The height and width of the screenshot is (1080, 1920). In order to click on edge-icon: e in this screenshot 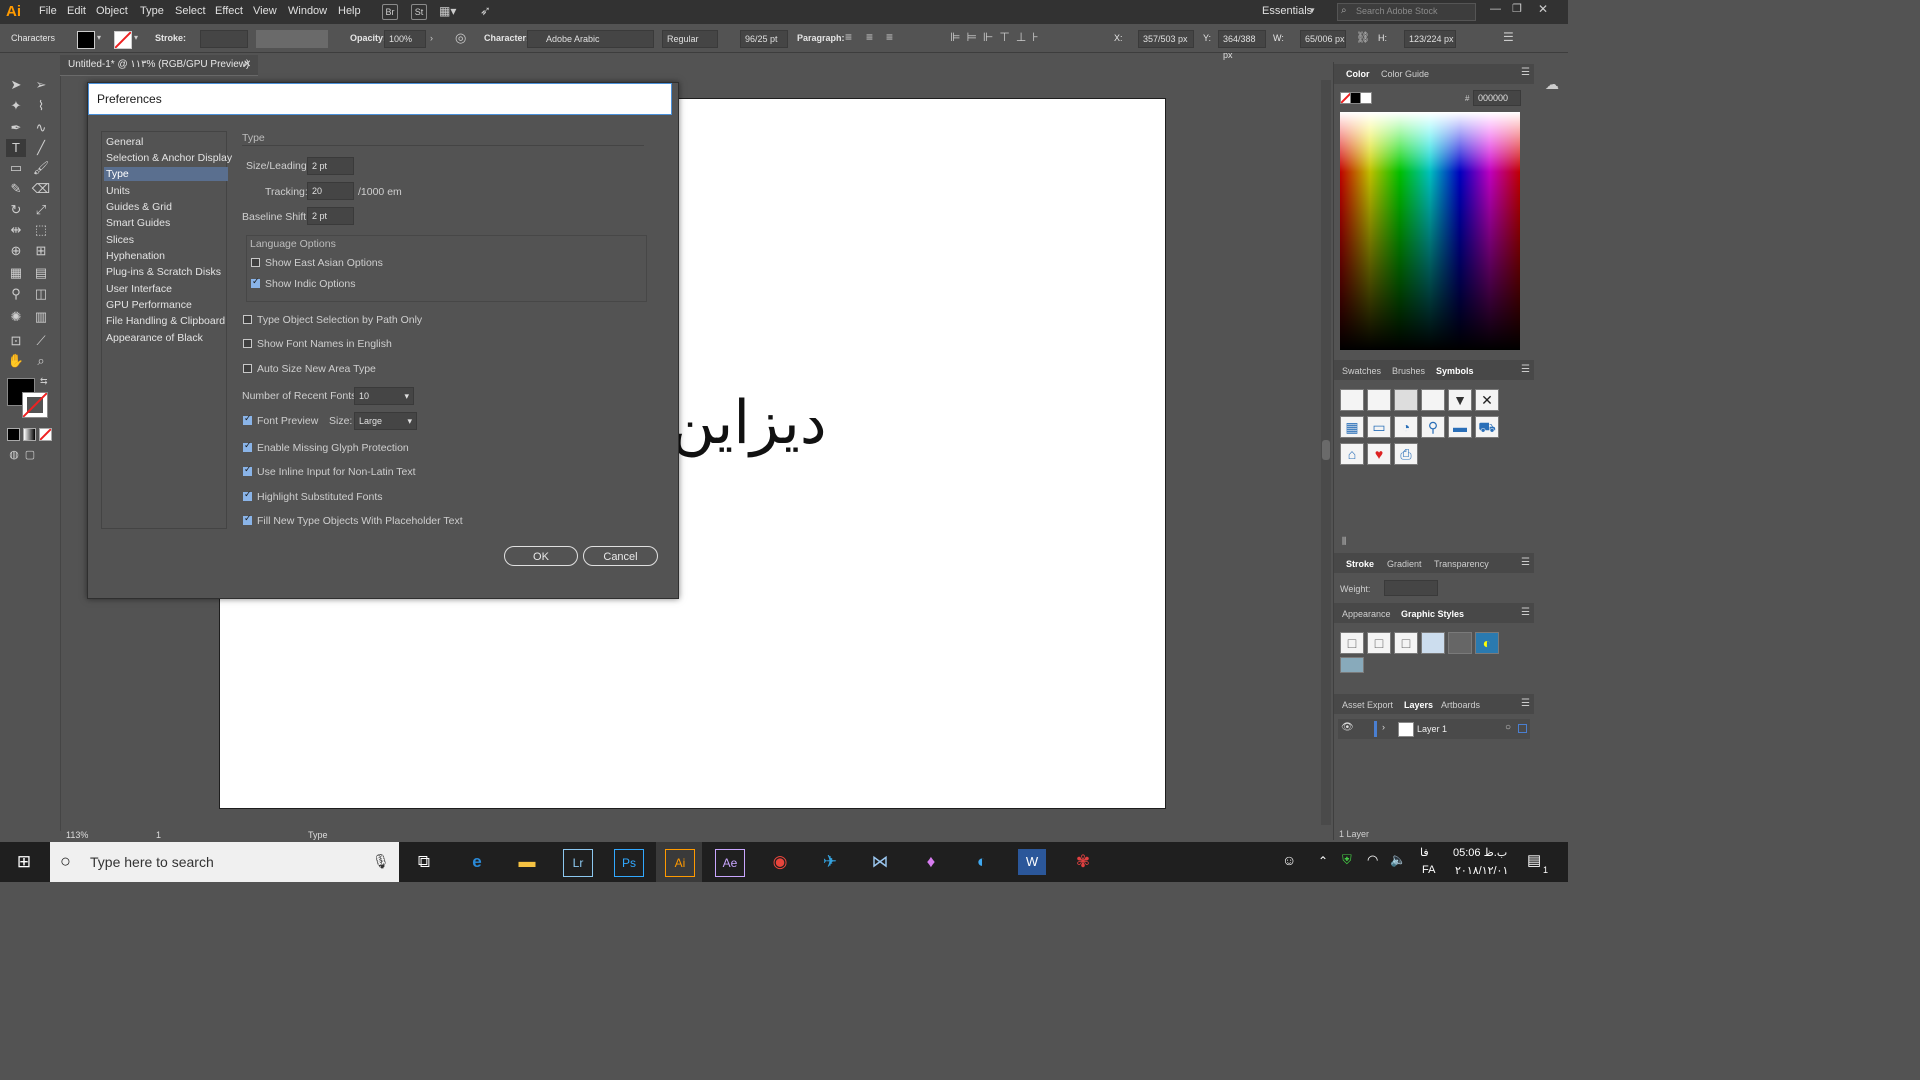, I will do `click(477, 862)`.